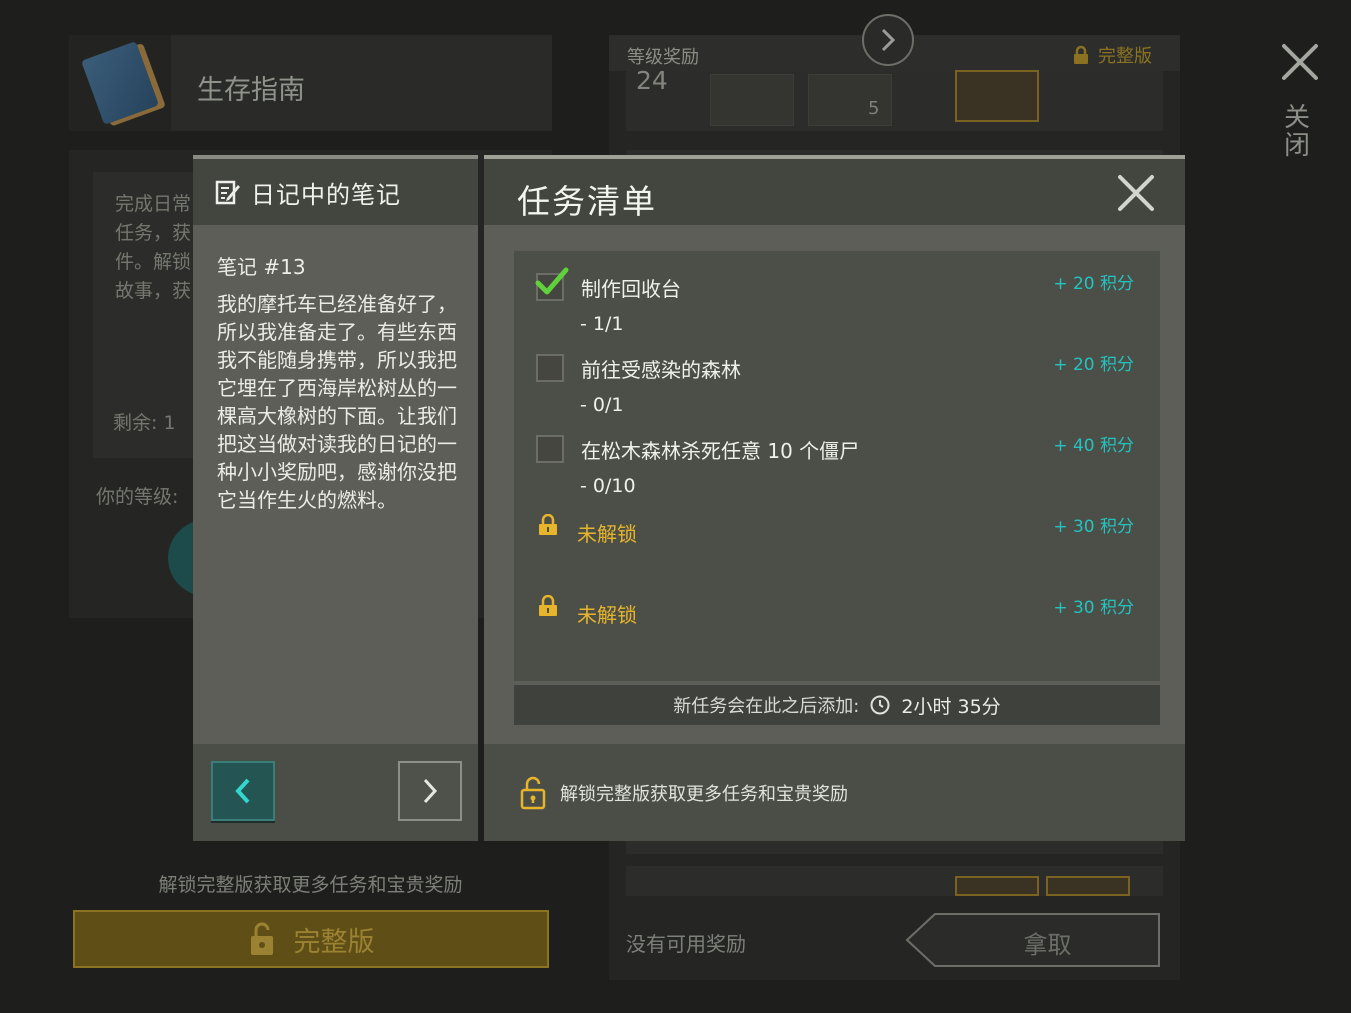  I want to click on next-page-button, so click(888, 40).